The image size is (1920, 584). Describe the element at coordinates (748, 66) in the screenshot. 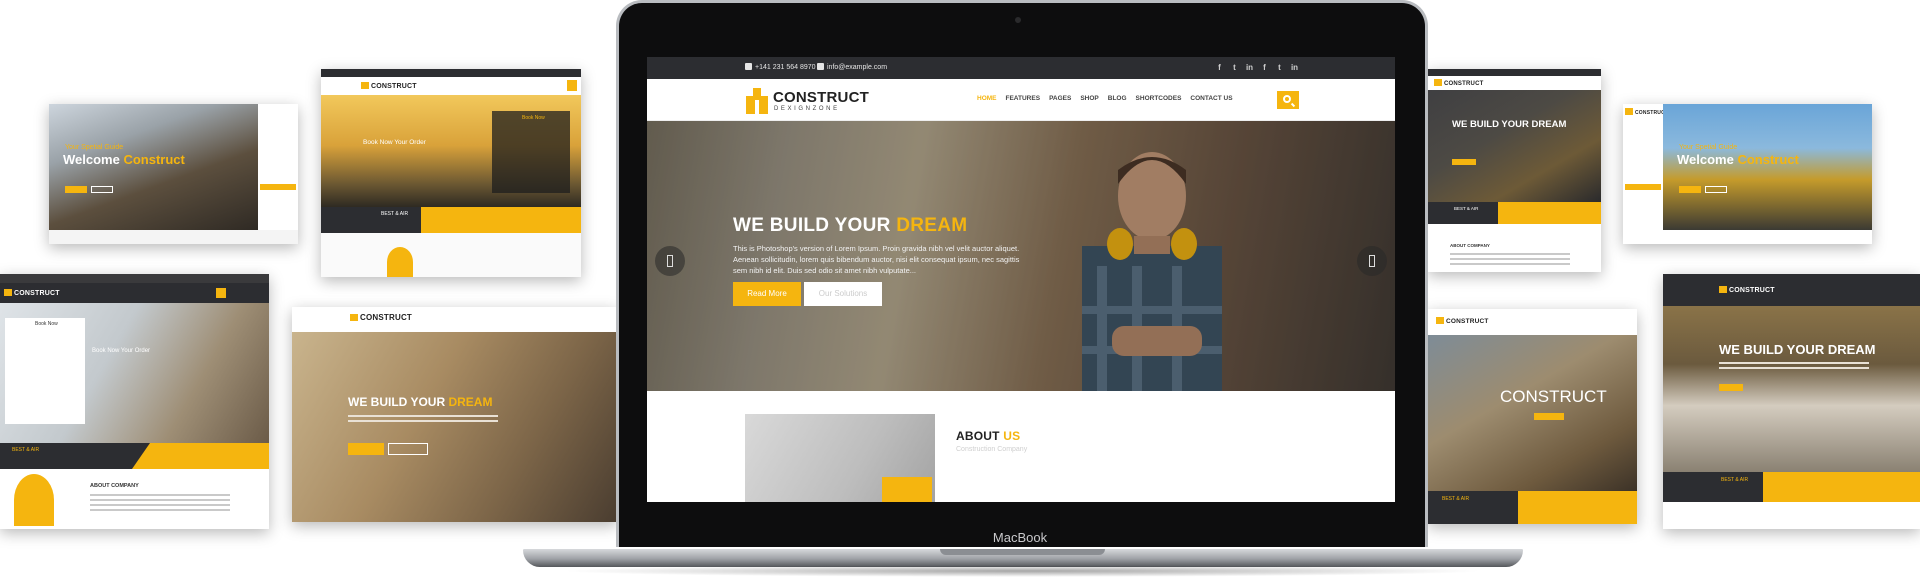

I see `phone-icon` at that location.